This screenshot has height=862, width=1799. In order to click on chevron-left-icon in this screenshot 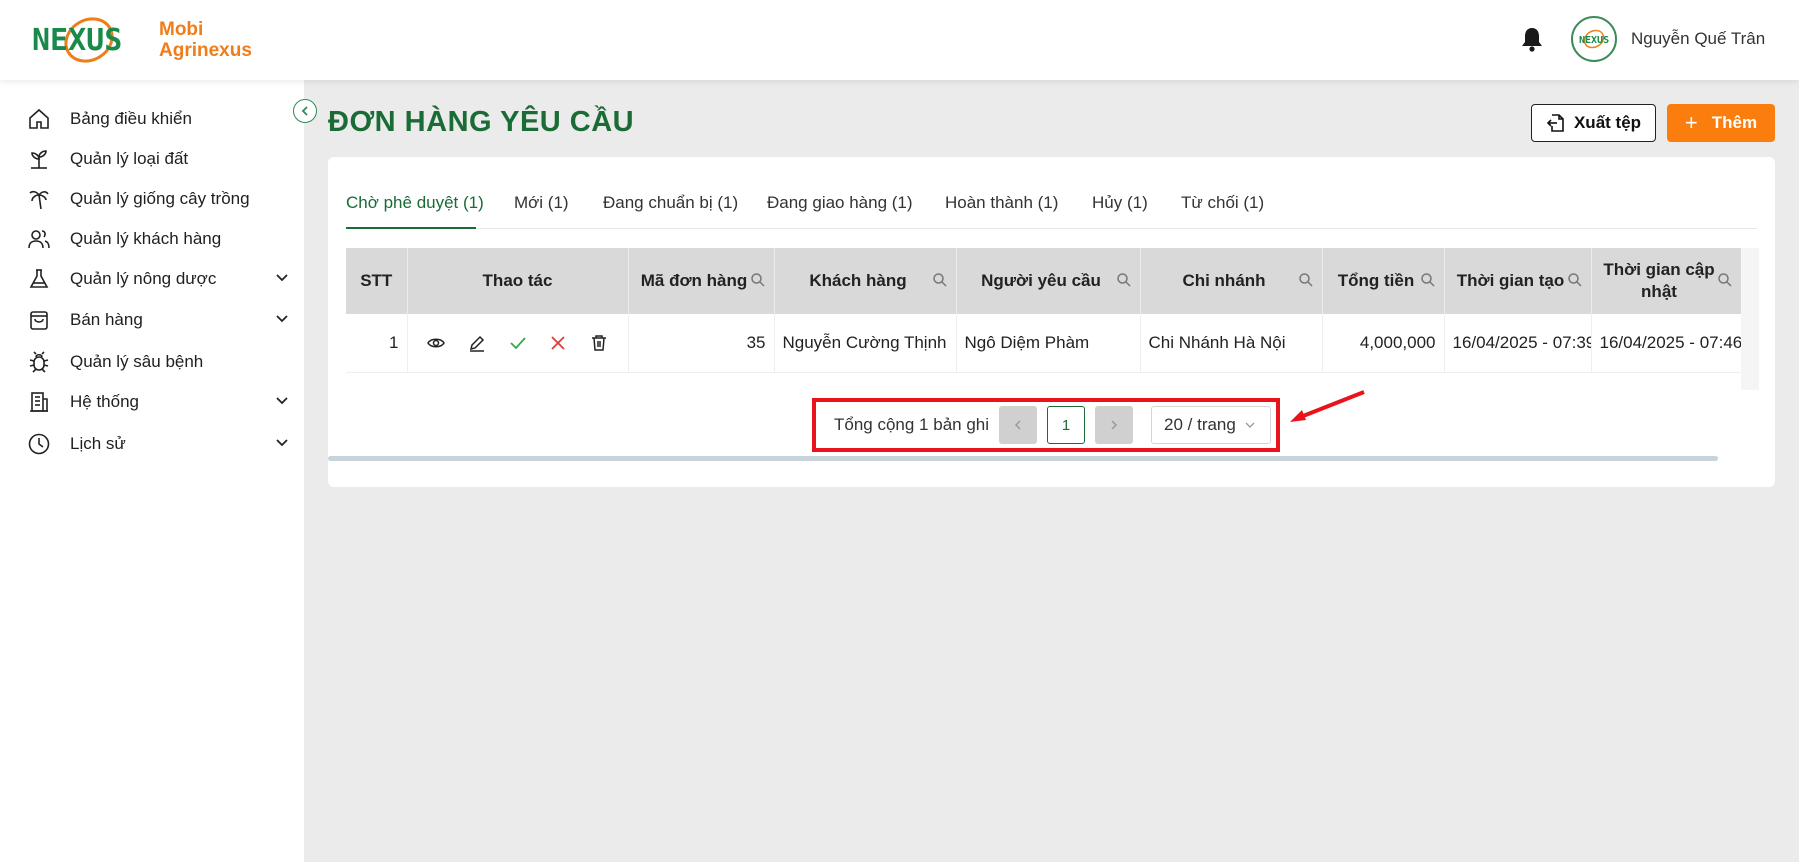, I will do `click(304, 111)`.